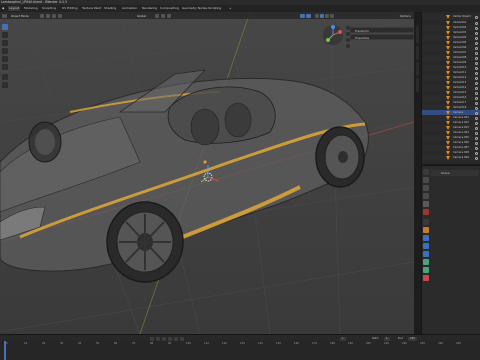 This screenshot has width=480, height=360. What do you see at coordinates (458, 343) in the screenshot?
I see `tick-label: 250` at bounding box center [458, 343].